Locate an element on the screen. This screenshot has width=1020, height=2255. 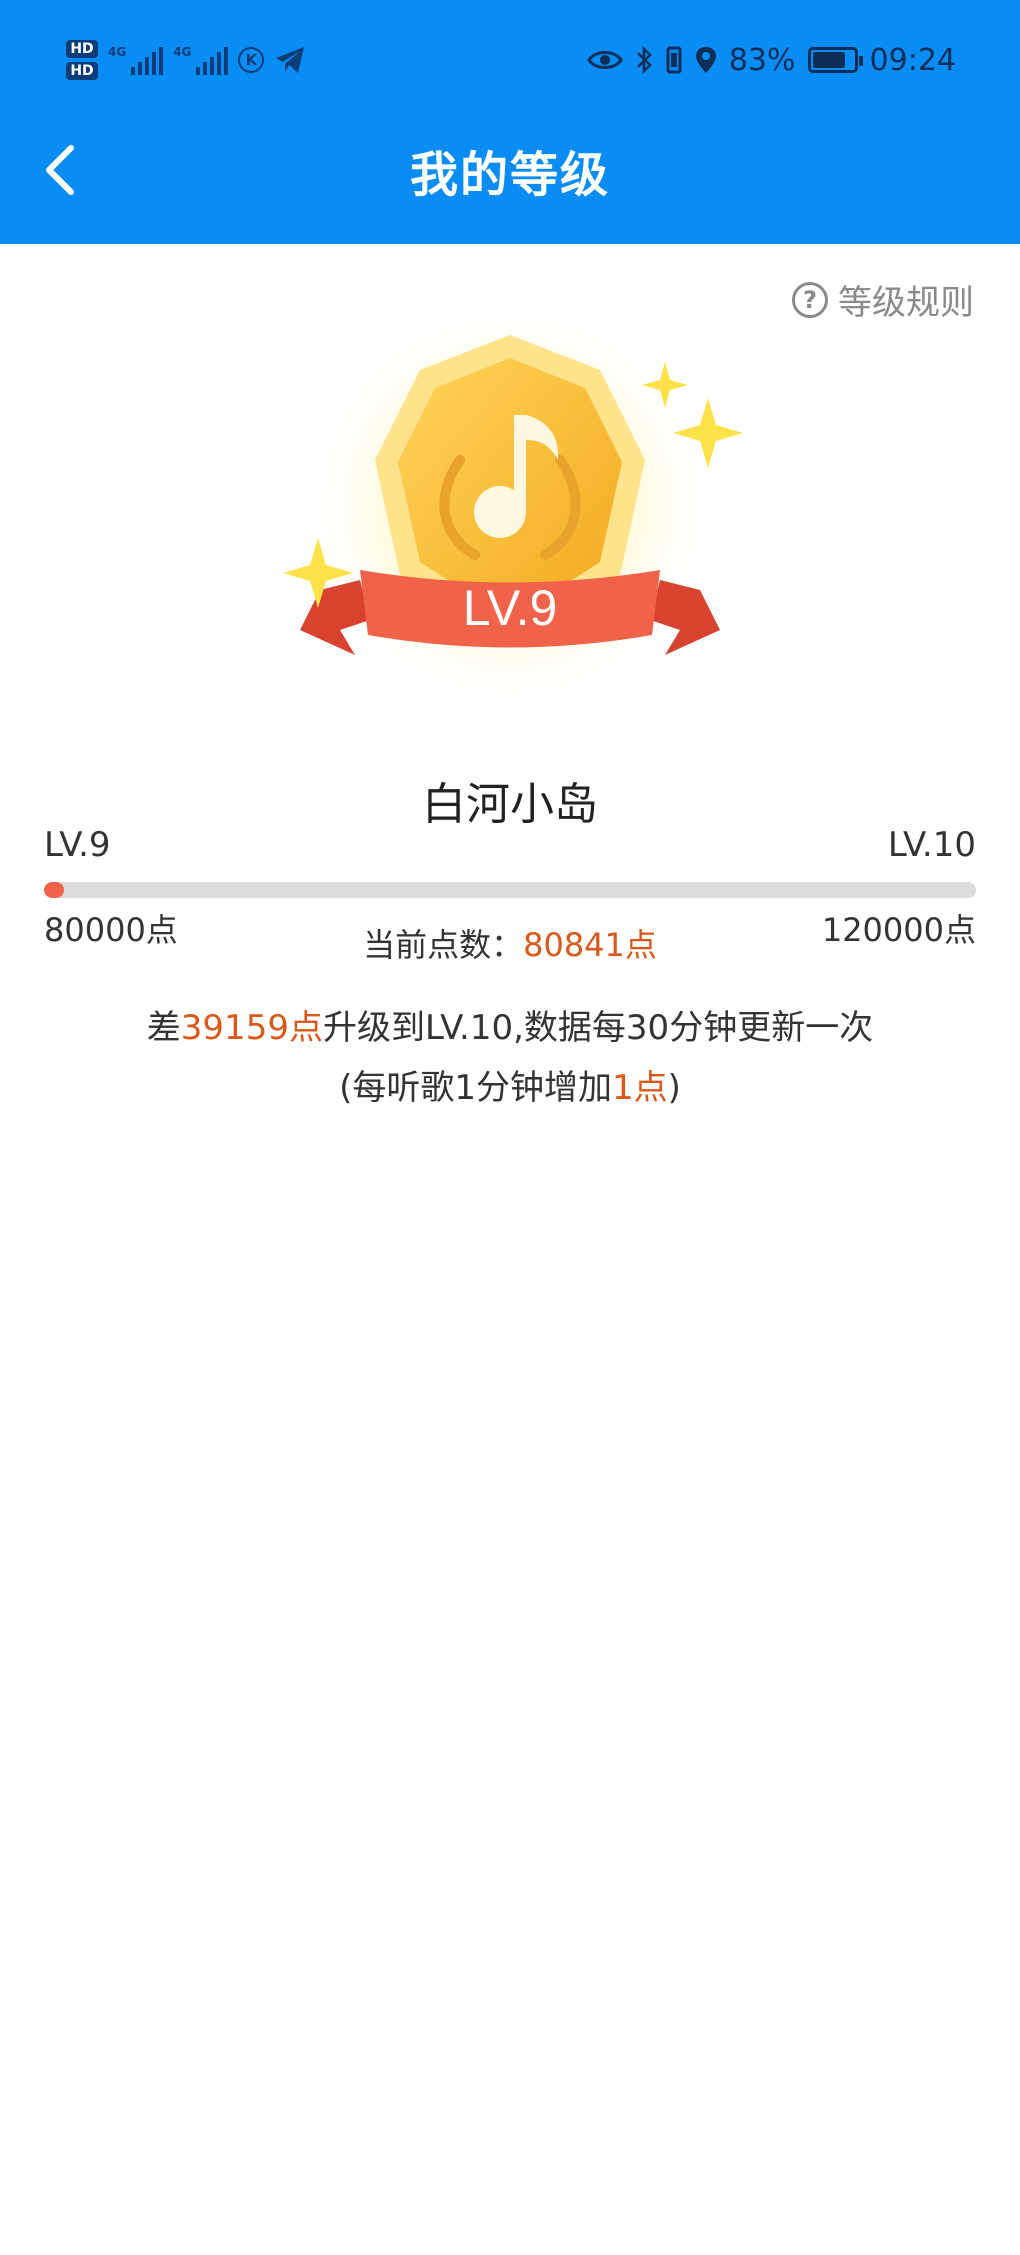
top-header: HD HD 4G 4G K 83% 09:24 我的等级 is located at coordinates (510, 122).